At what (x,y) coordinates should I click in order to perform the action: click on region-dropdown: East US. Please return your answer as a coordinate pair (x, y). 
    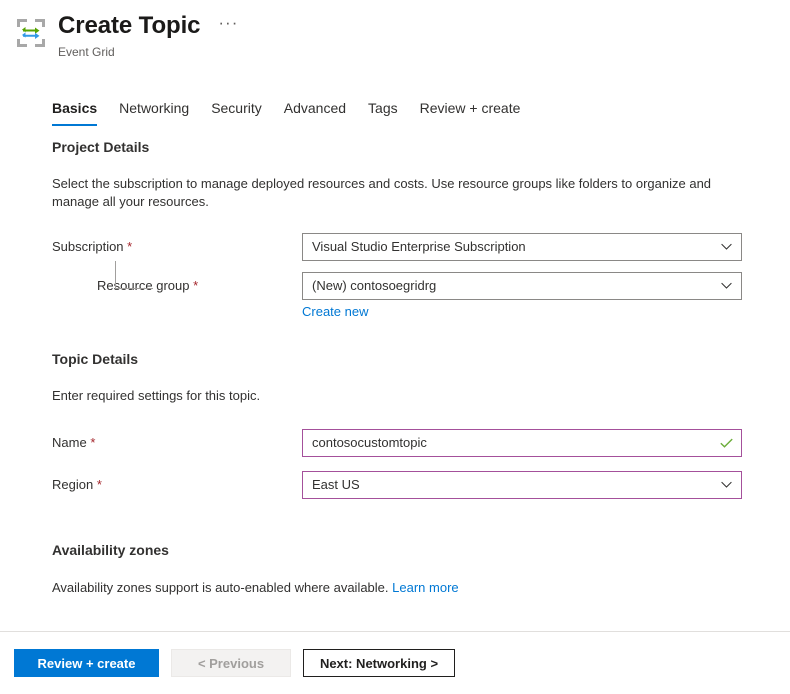
    Looking at the image, I should click on (522, 485).